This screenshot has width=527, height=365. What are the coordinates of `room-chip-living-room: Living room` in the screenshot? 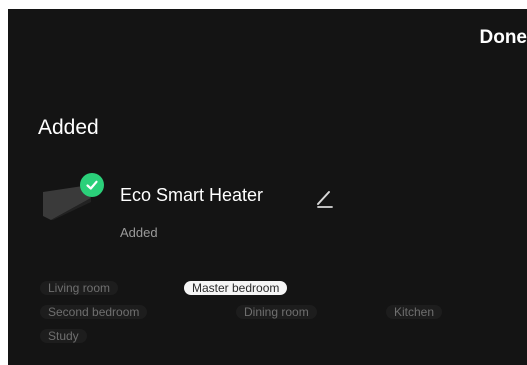 It's located at (79, 288).